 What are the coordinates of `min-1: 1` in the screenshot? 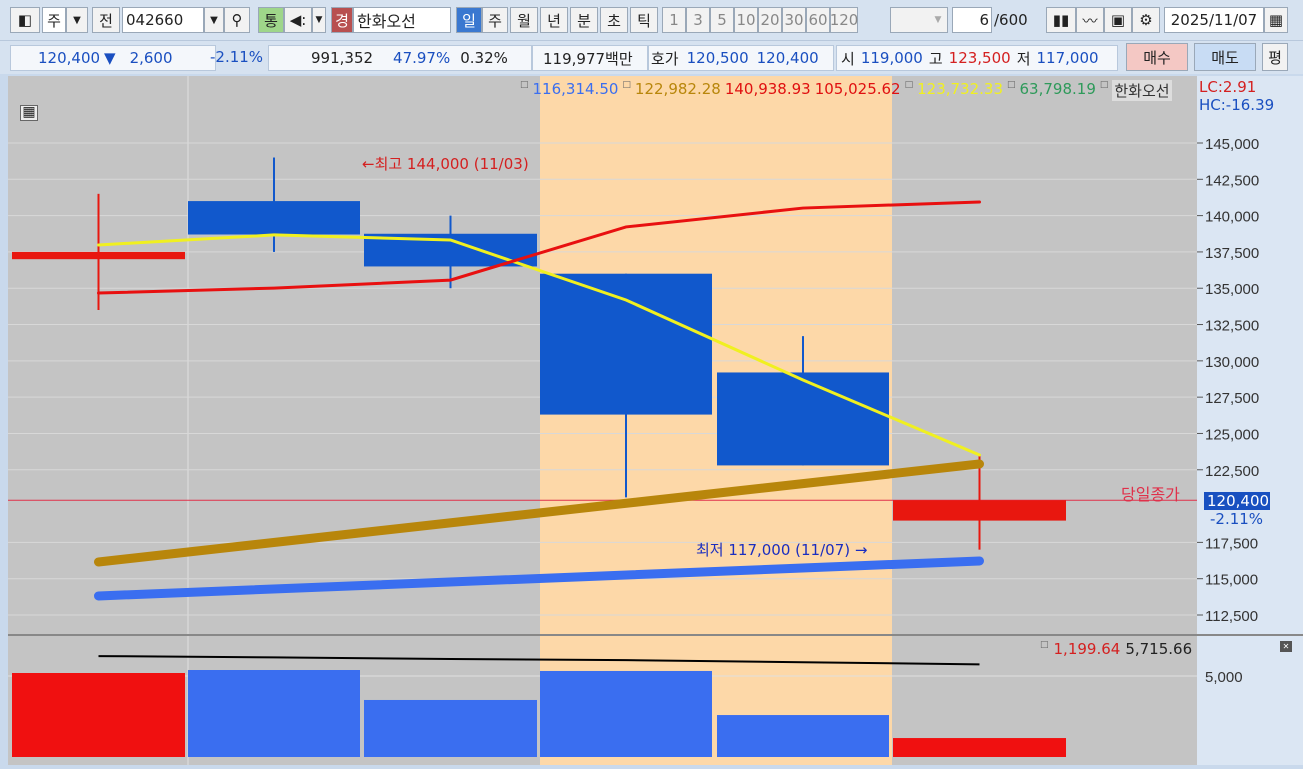 It's located at (674, 20).